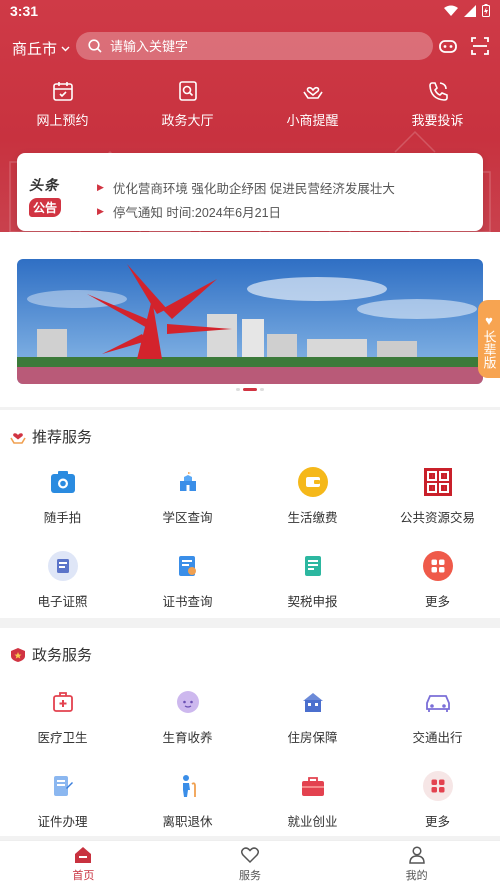 The image size is (500, 888). I want to click on certificate-icon, so click(187, 566).